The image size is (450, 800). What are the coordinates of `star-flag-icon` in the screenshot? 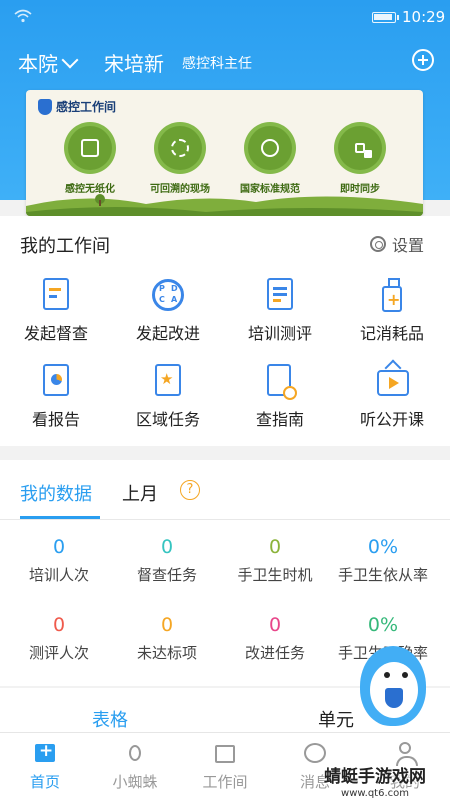 It's located at (168, 381).